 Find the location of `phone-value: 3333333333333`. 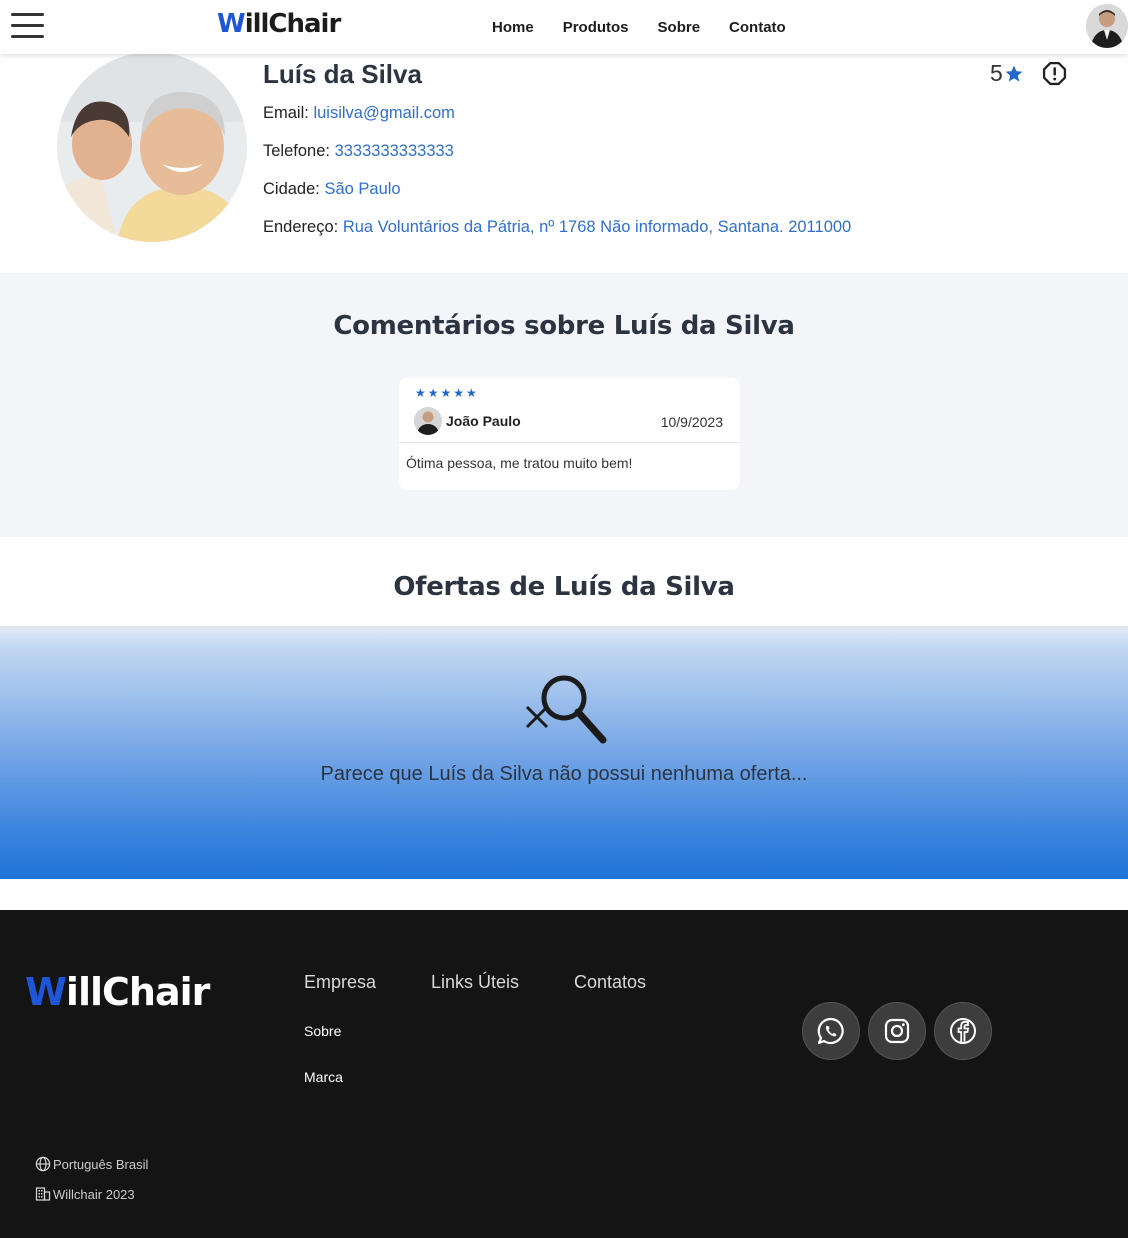

phone-value: 3333333333333 is located at coordinates (394, 151).